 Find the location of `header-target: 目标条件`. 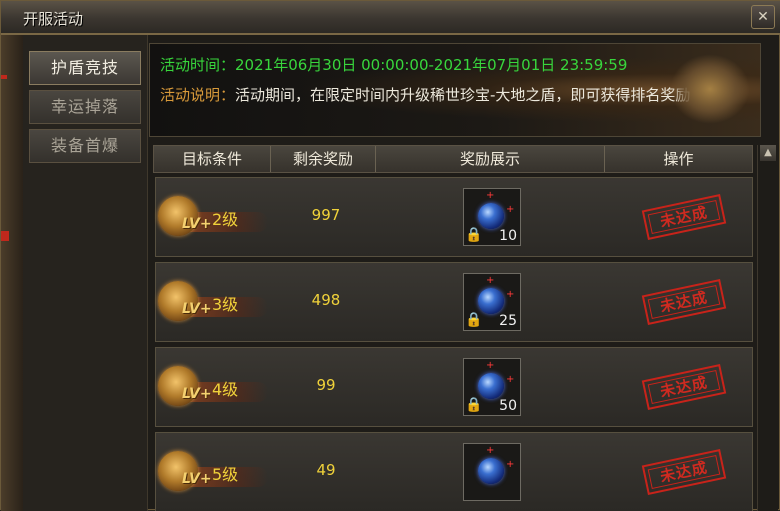

header-target: 目标条件 is located at coordinates (212, 159).